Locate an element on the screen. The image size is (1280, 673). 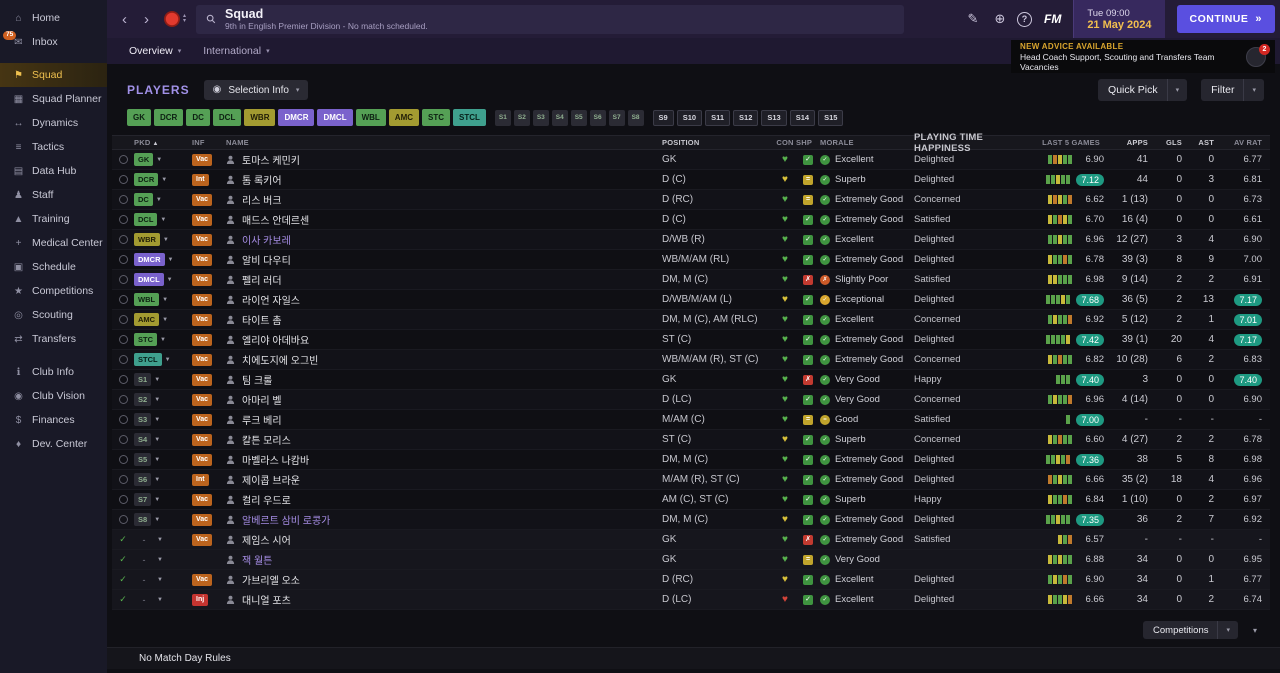
column-header-ast: AST is located at coordinates (1202, 142).